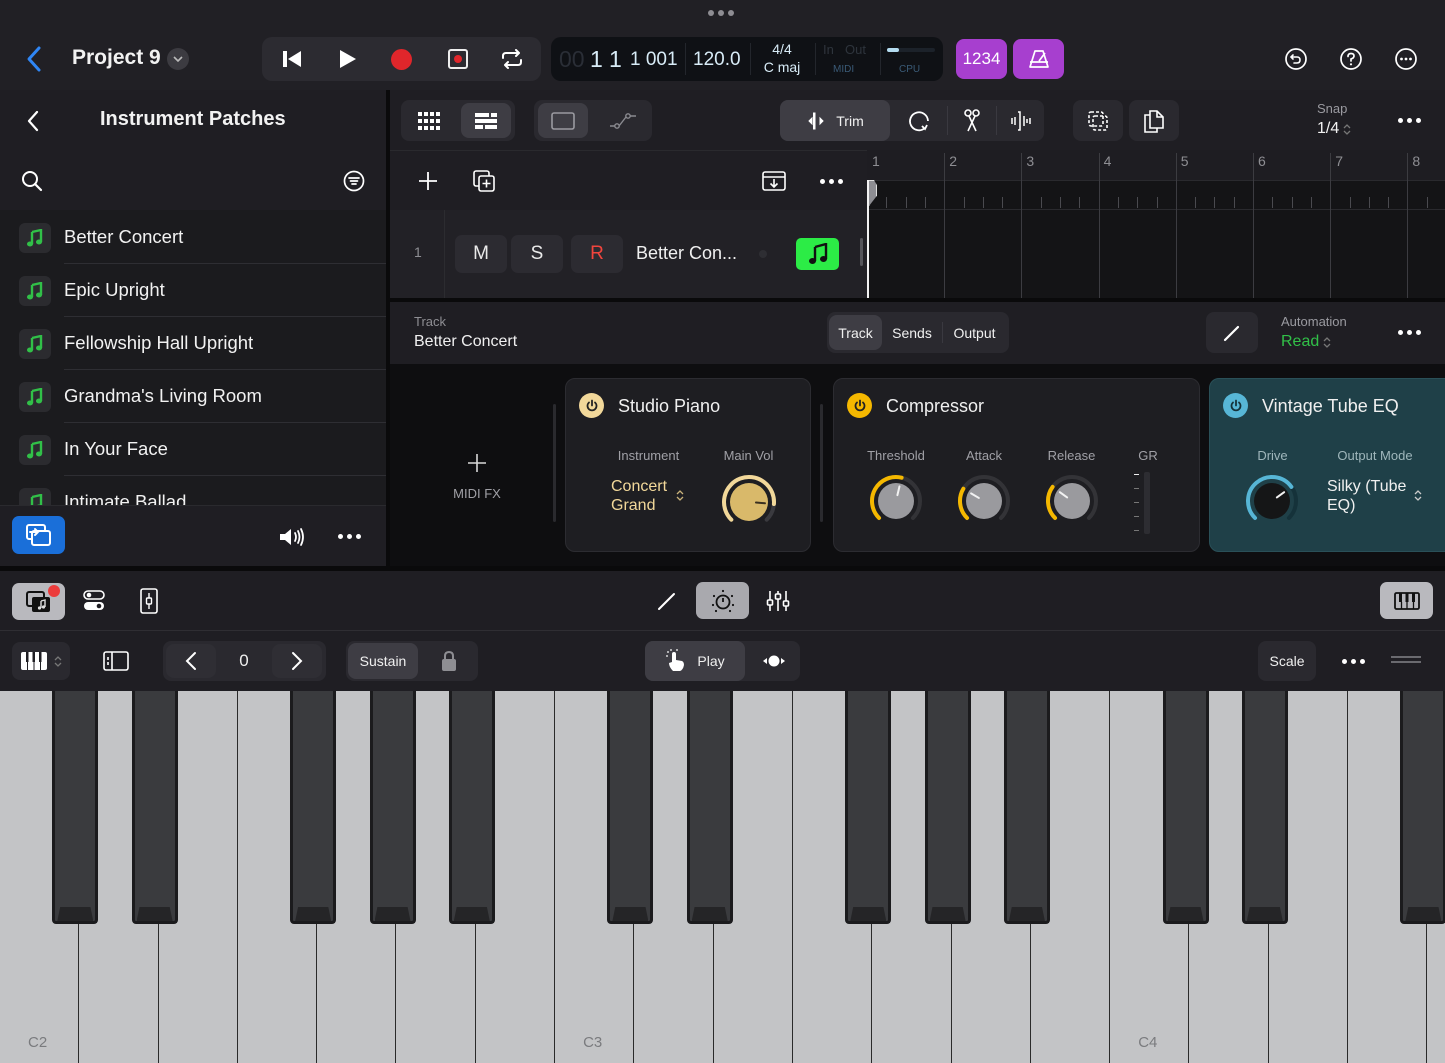 The height and width of the screenshot is (1063, 1445). What do you see at coordinates (667, 601) in the screenshot?
I see `pencil-edit-icon` at bounding box center [667, 601].